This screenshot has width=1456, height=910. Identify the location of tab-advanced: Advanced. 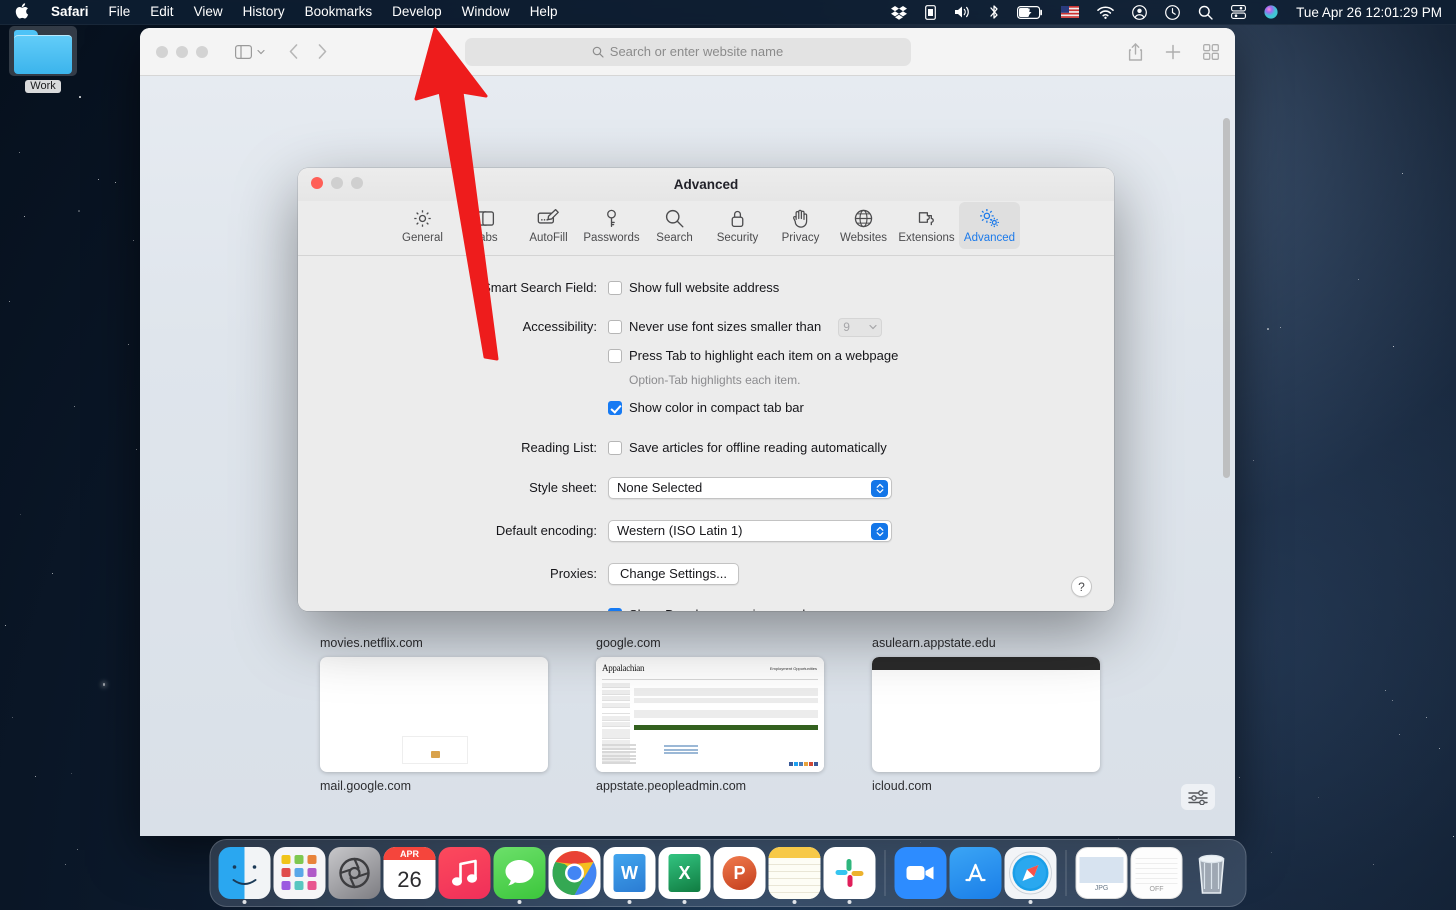
(989, 225).